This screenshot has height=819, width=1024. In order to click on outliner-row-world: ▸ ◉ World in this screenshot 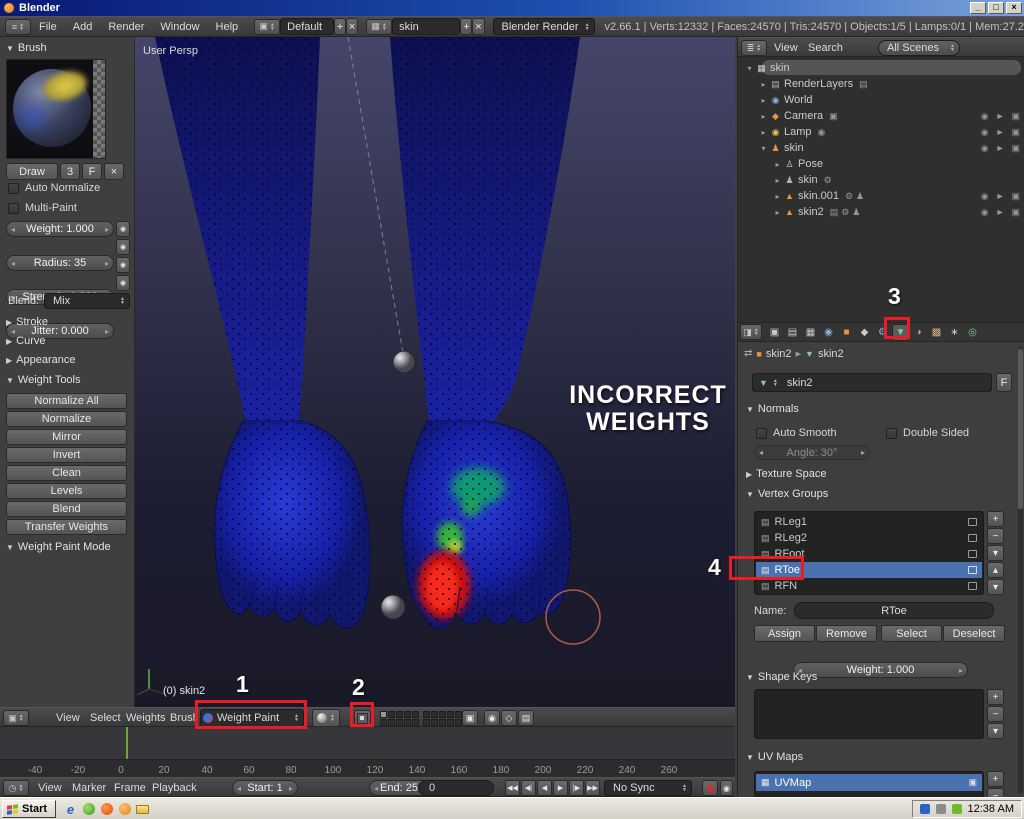, I will do `click(881, 100)`.